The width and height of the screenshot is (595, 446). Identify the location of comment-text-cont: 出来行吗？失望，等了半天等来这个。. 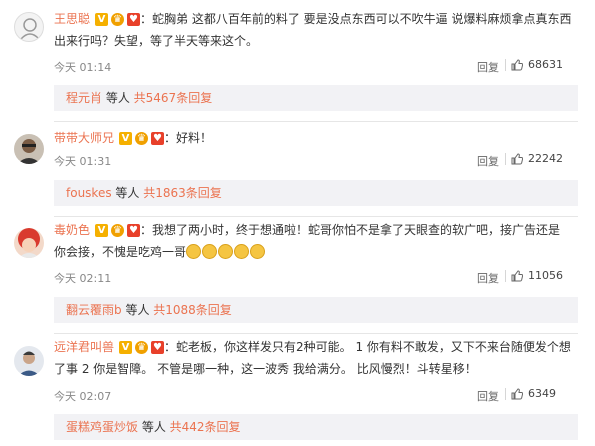
(156, 41).